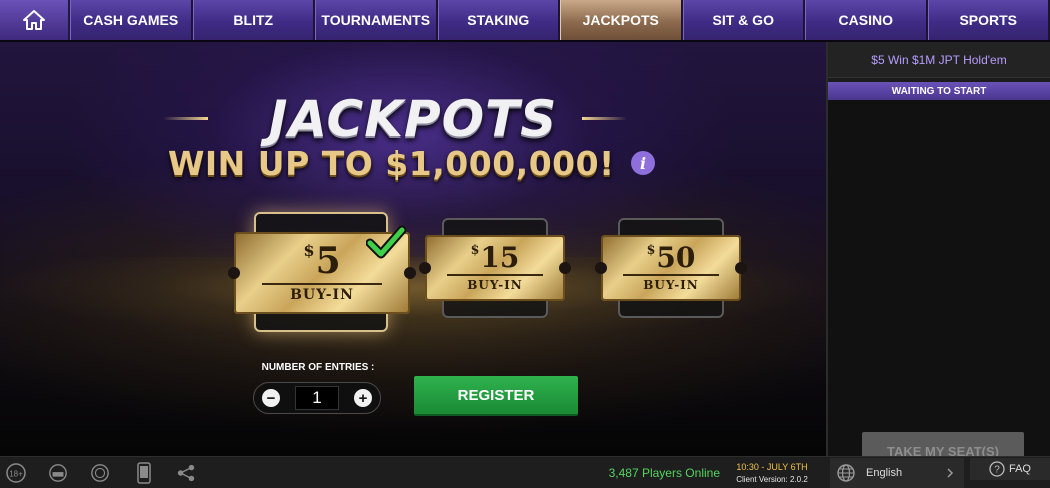  What do you see at coordinates (386, 242) in the screenshot?
I see `selected-check-icon` at bounding box center [386, 242].